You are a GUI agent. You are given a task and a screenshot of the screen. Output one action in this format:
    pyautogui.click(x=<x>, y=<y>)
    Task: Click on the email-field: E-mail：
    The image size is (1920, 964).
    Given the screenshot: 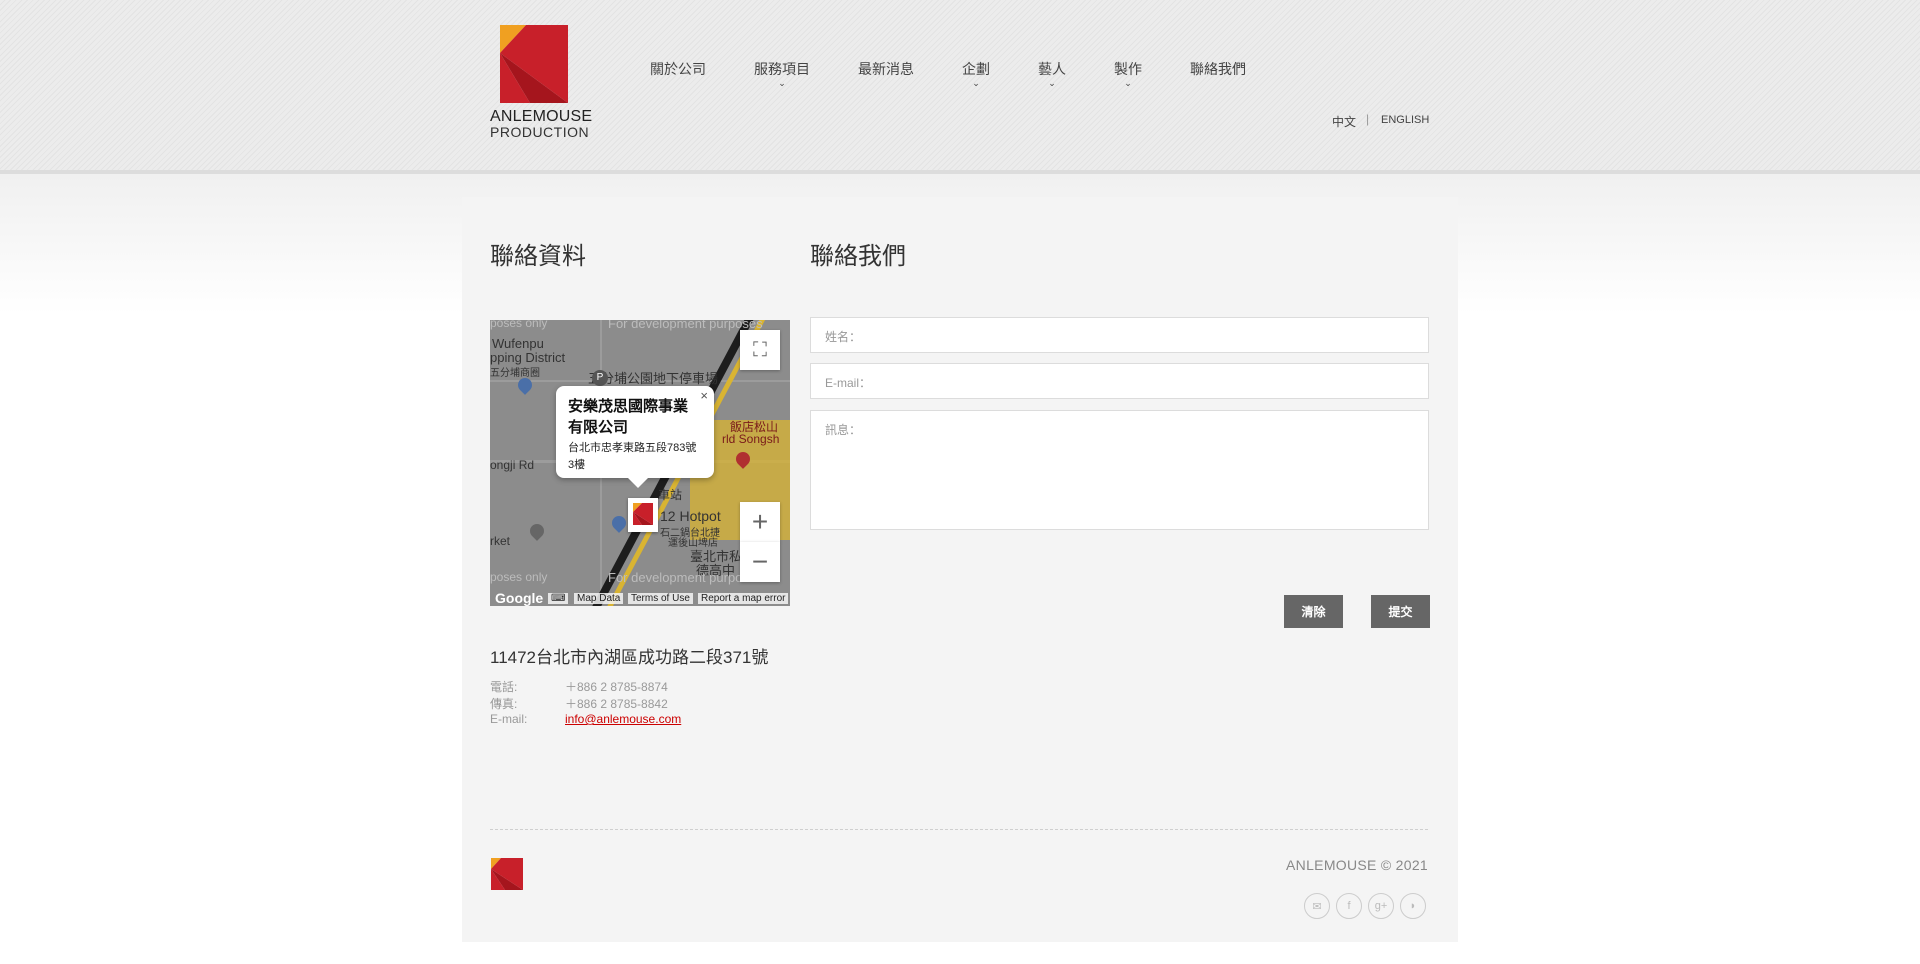 What is the action you would take?
    pyautogui.click(x=1119, y=381)
    